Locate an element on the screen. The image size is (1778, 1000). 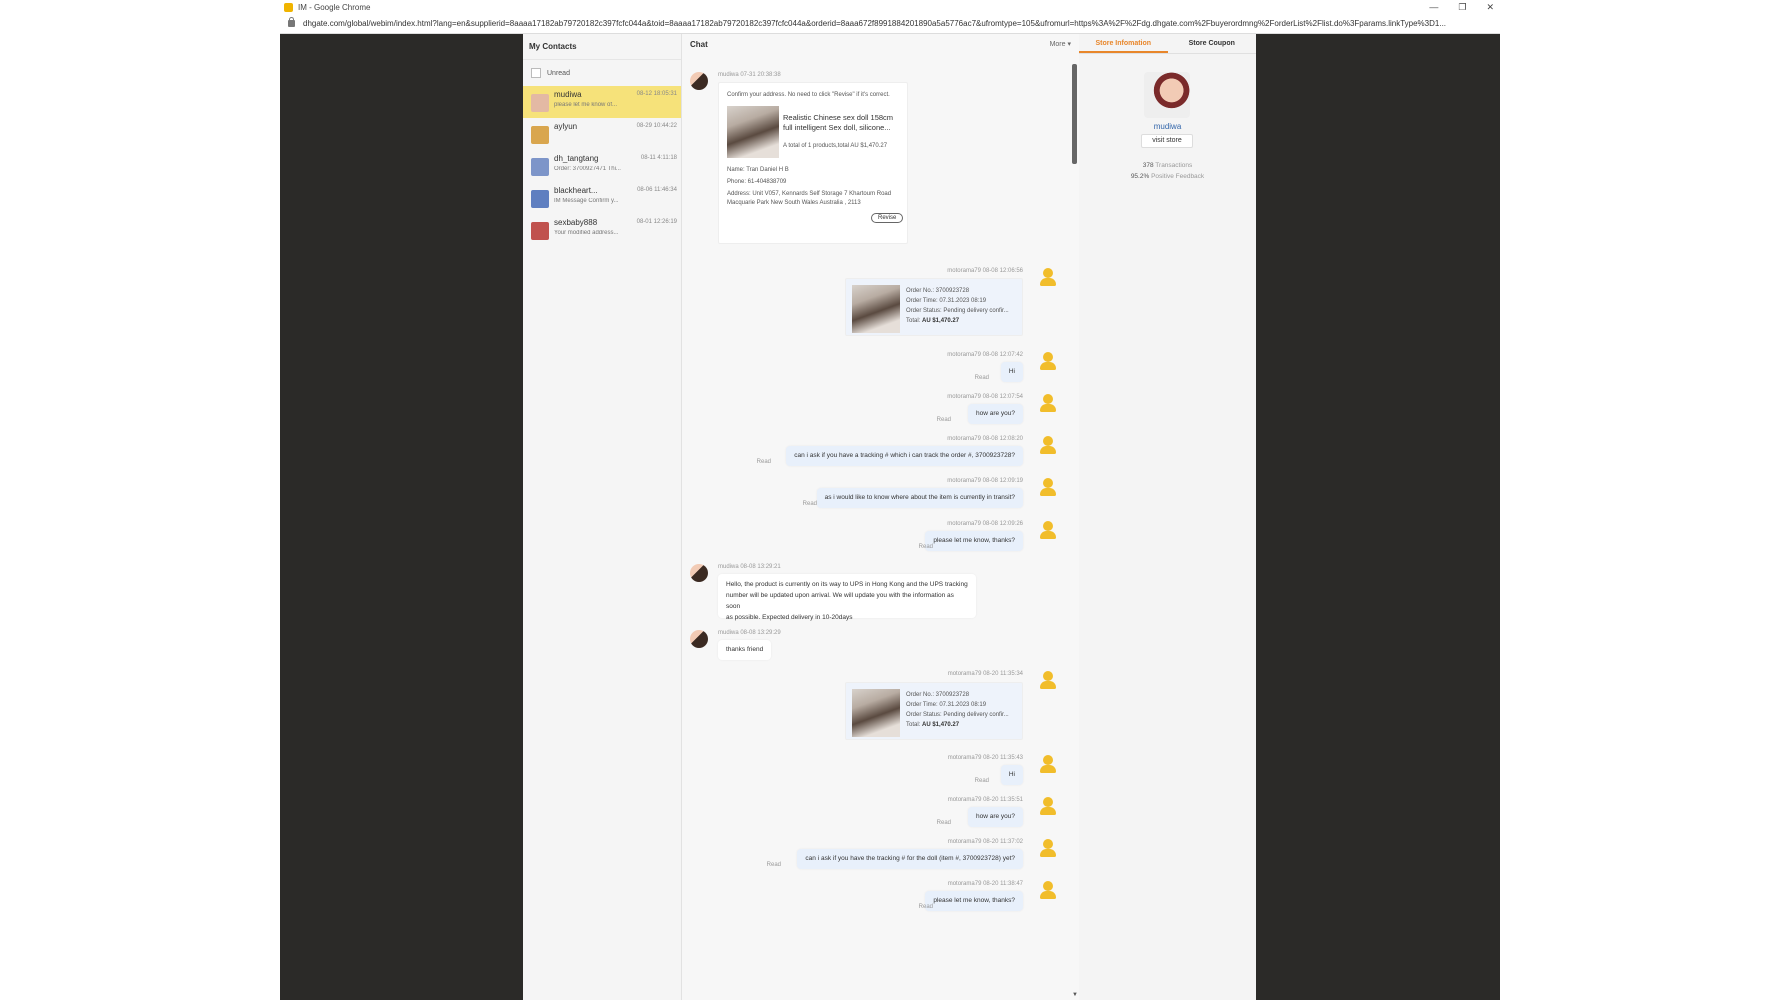
message-meta: motorama79 08-08 12:08:20 is located at coordinates (985, 439).